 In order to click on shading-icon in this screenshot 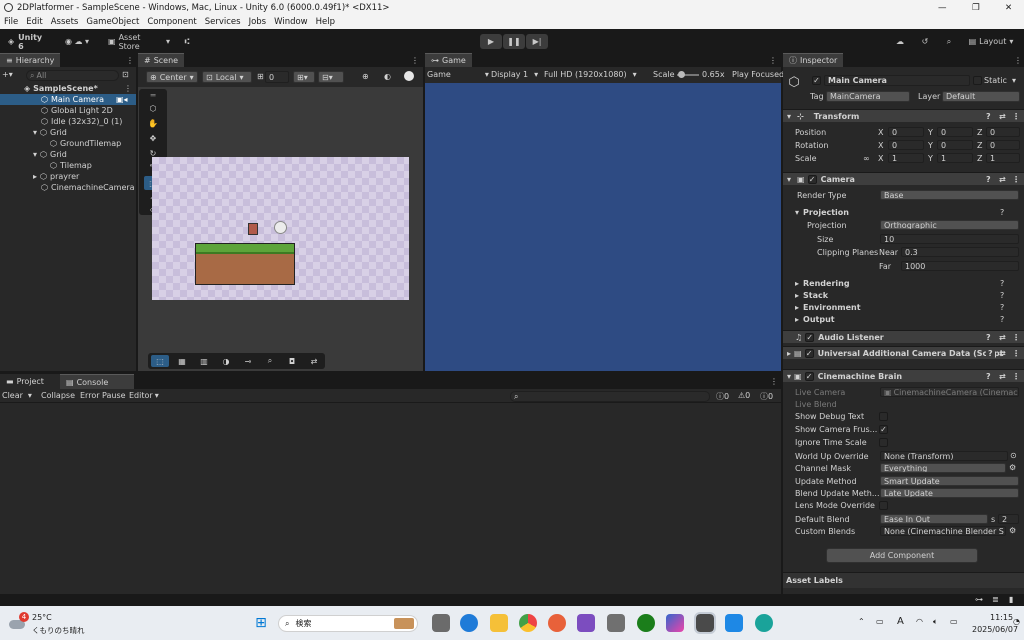, I will do `click(409, 76)`.